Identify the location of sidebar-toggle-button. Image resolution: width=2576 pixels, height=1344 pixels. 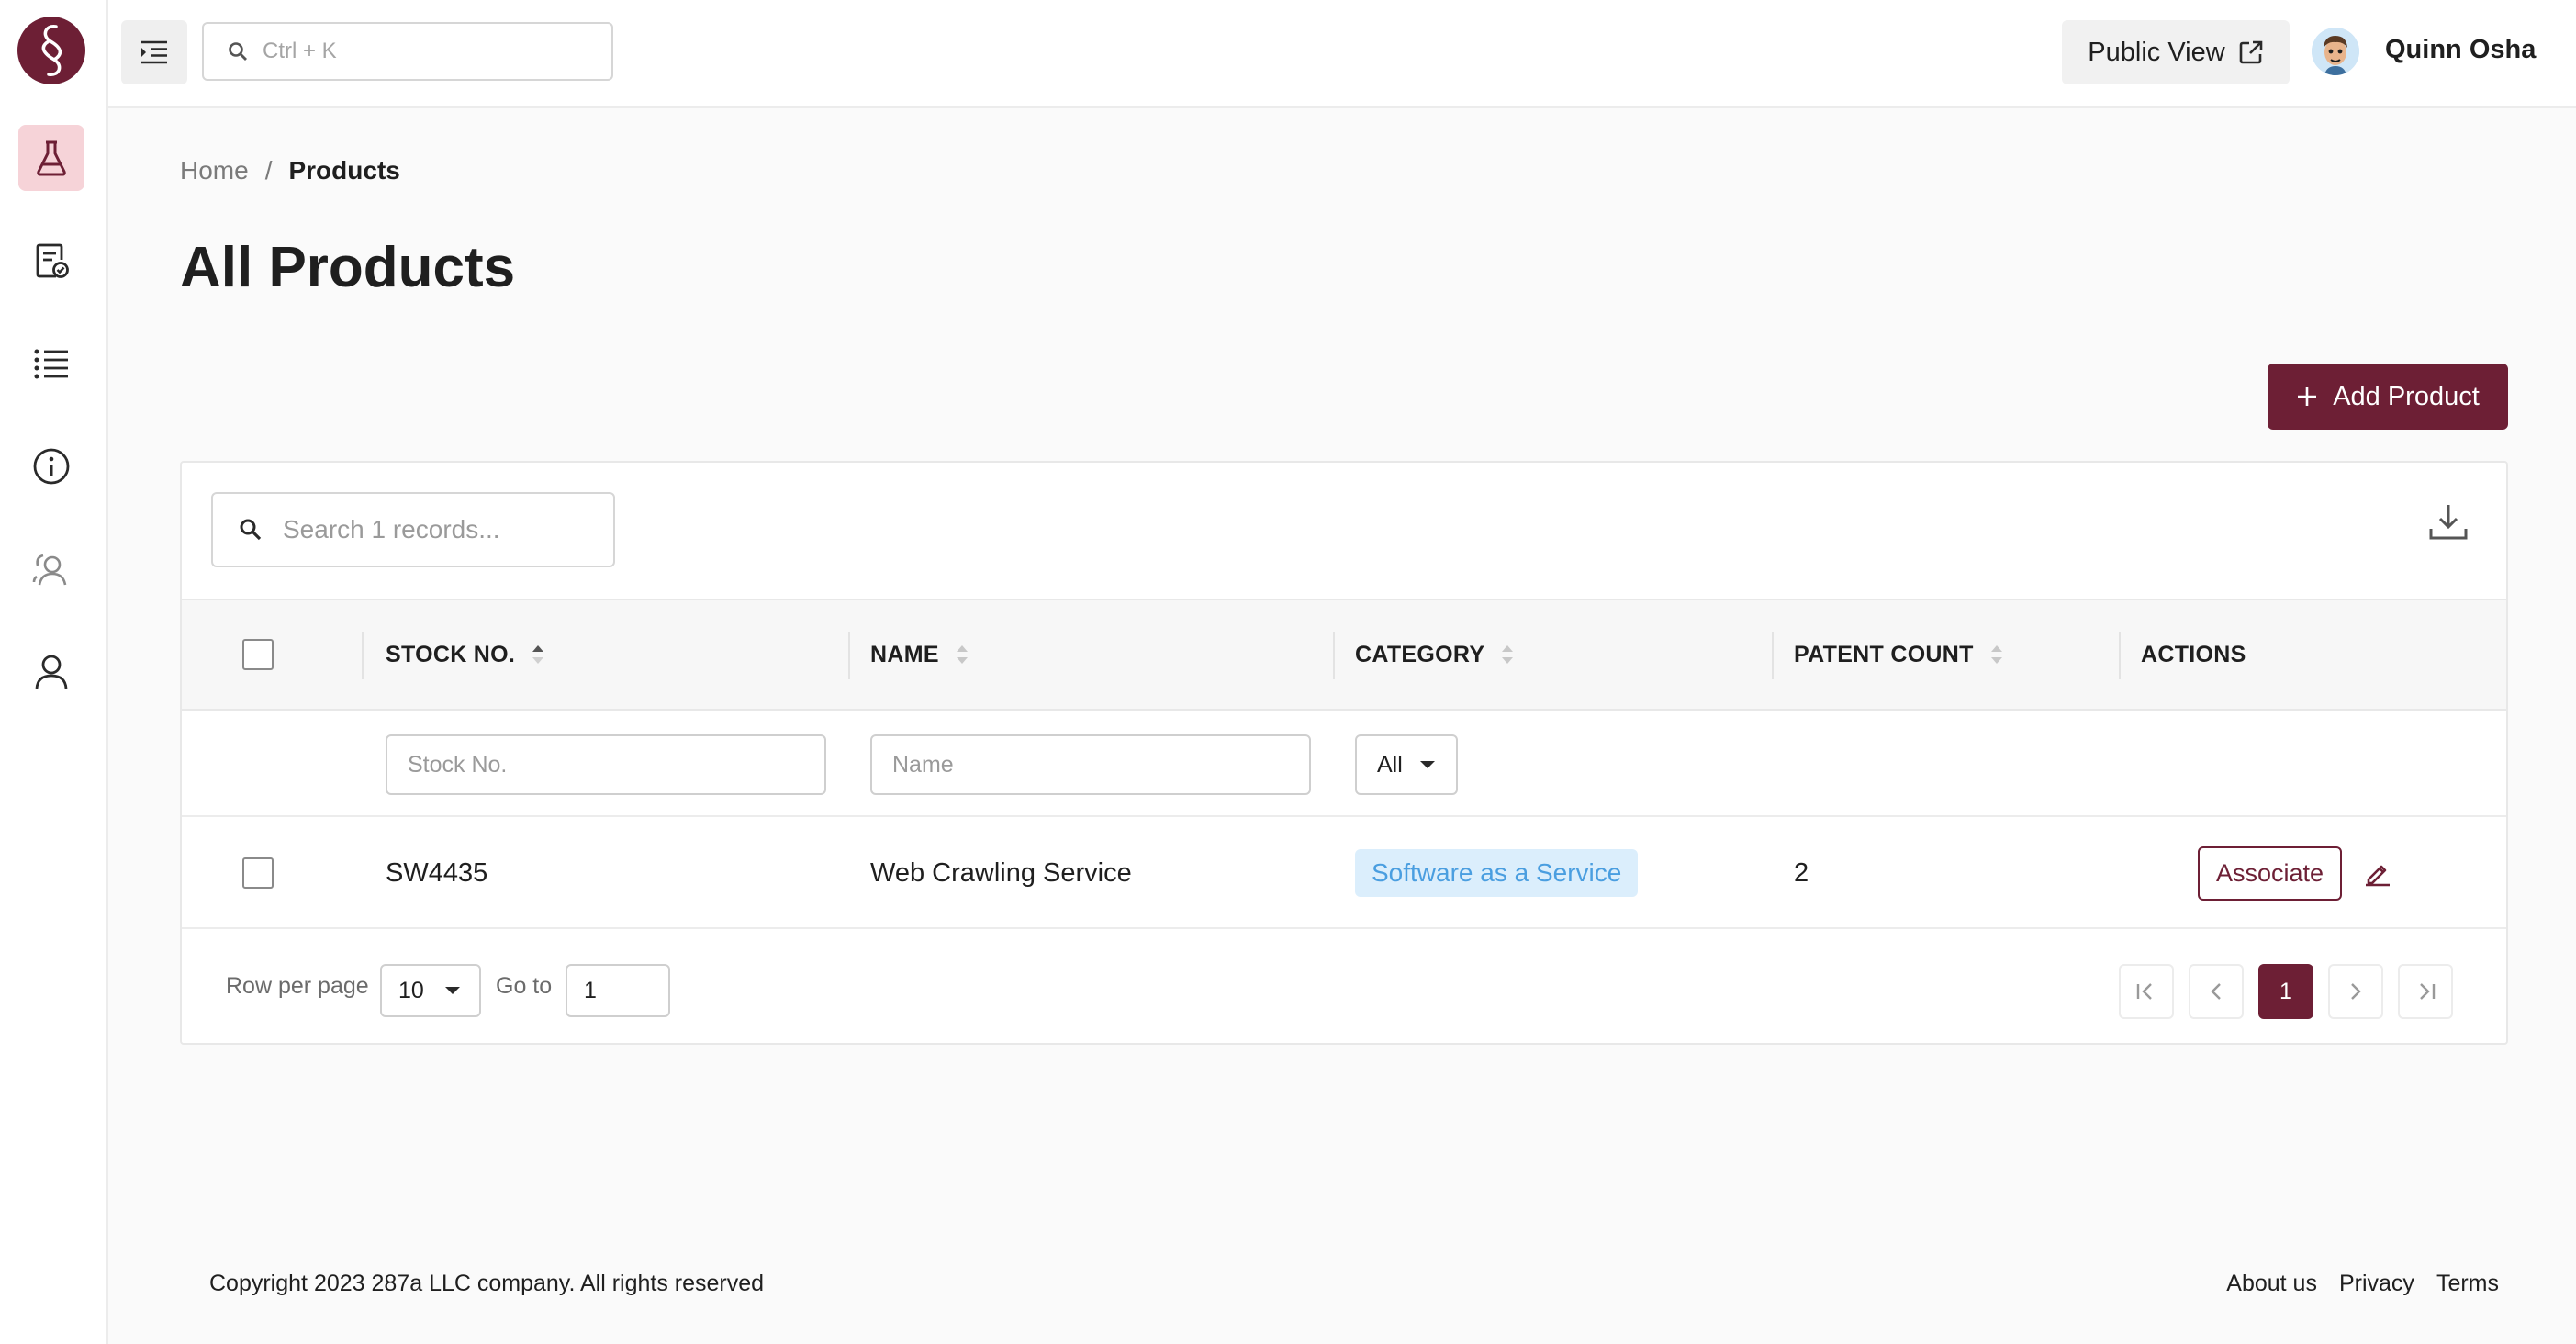
(154, 52).